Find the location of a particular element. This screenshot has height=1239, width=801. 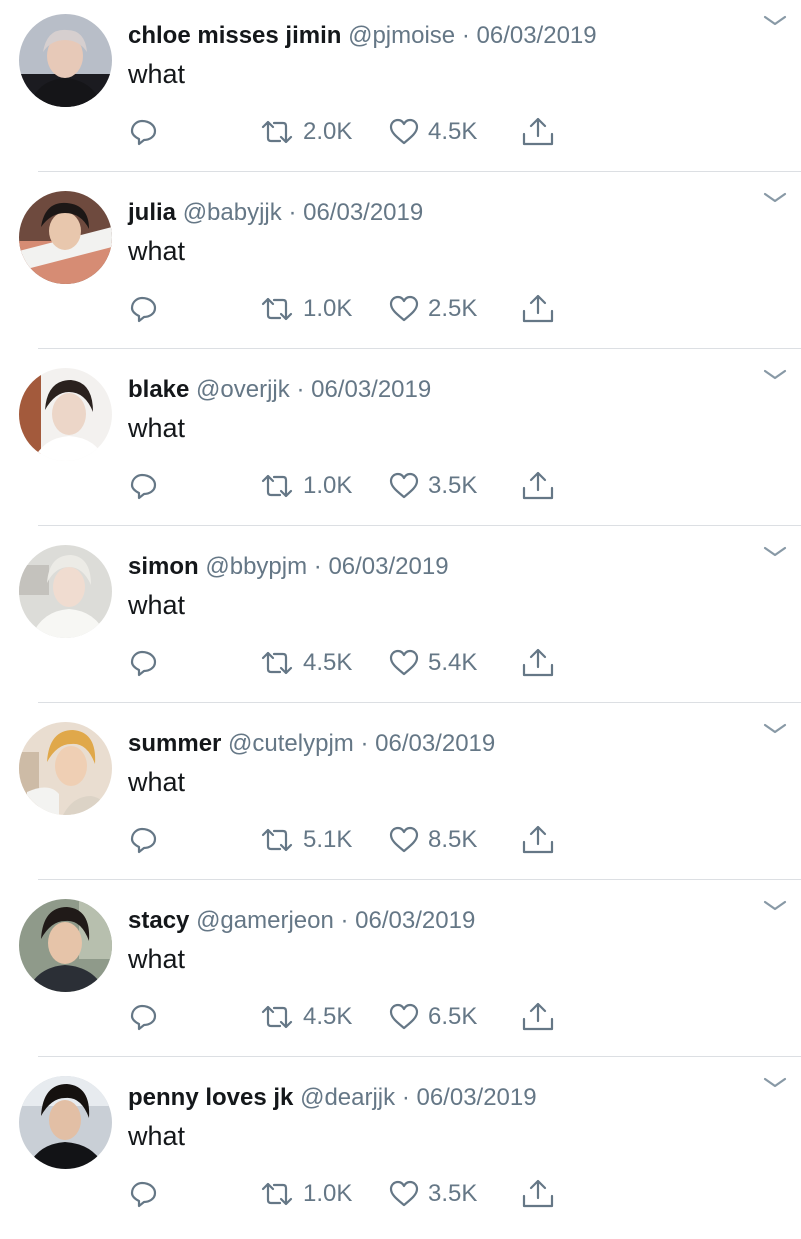

tweet: summer @cutelypjm · 06/03/2019 what 5.1K is located at coordinates (400, 796).